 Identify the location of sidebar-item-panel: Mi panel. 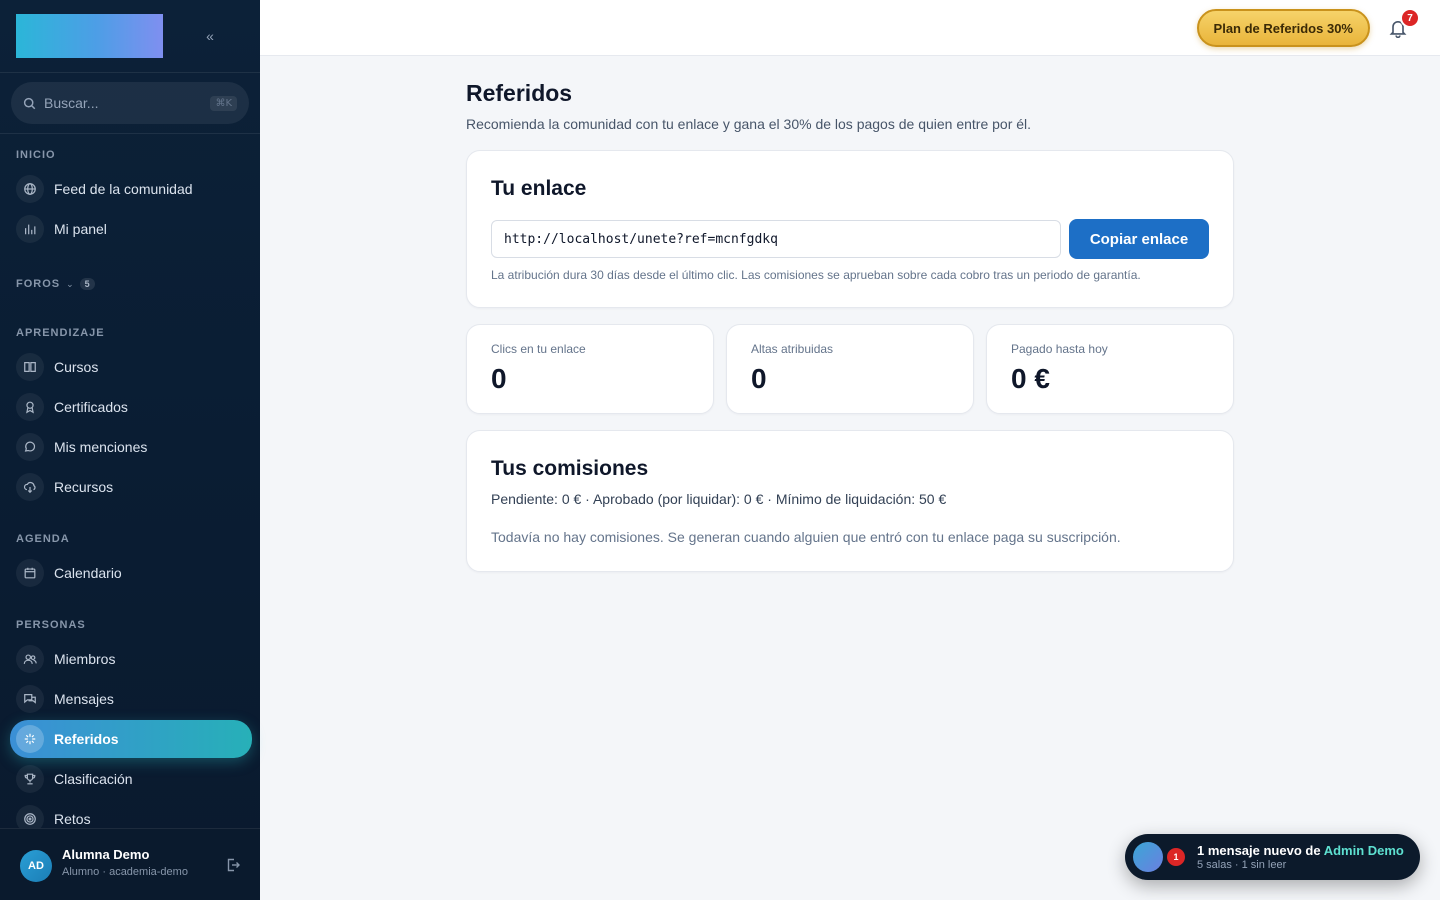
(131, 229).